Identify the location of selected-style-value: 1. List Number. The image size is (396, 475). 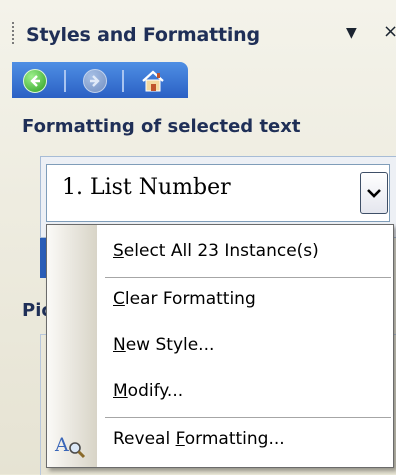
(146, 187).